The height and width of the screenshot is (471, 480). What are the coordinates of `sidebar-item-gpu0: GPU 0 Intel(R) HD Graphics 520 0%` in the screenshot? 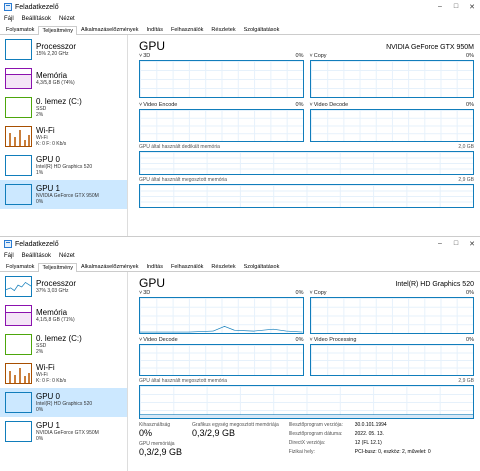 It's located at (63, 402).